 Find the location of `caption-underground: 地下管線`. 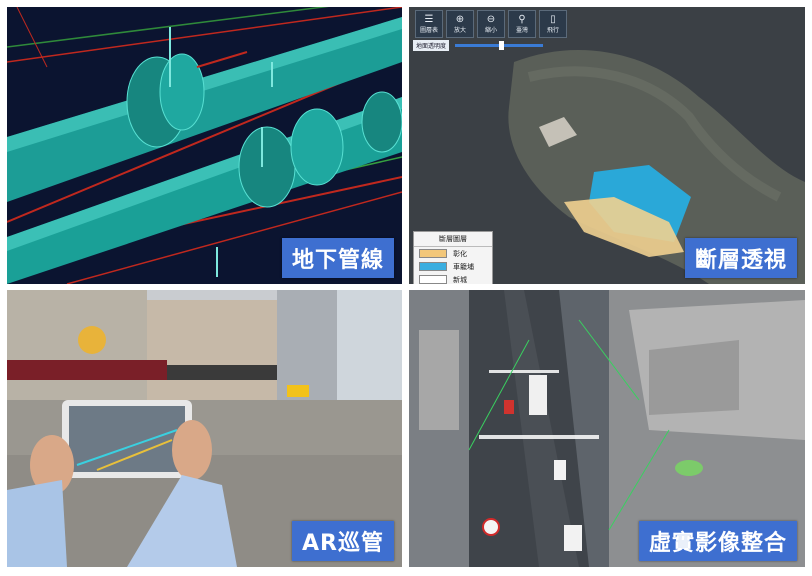

caption-underground: 地下管線 is located at coordinates (337, 258).